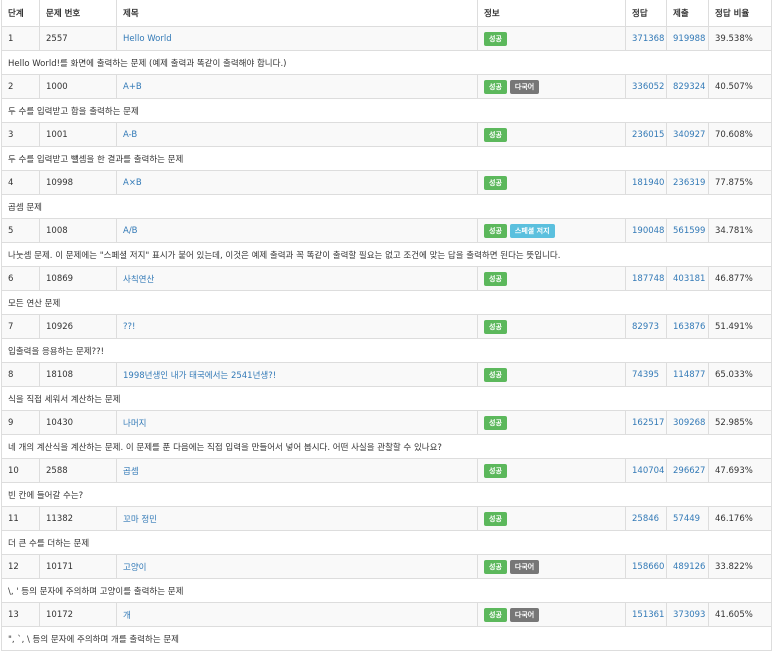 This screenshot has width=773, height=652. What do you see at coordinates (648, 39) in the screenshot?
I see `accepted-count-link: 371368` at bounding box center [648, 39].